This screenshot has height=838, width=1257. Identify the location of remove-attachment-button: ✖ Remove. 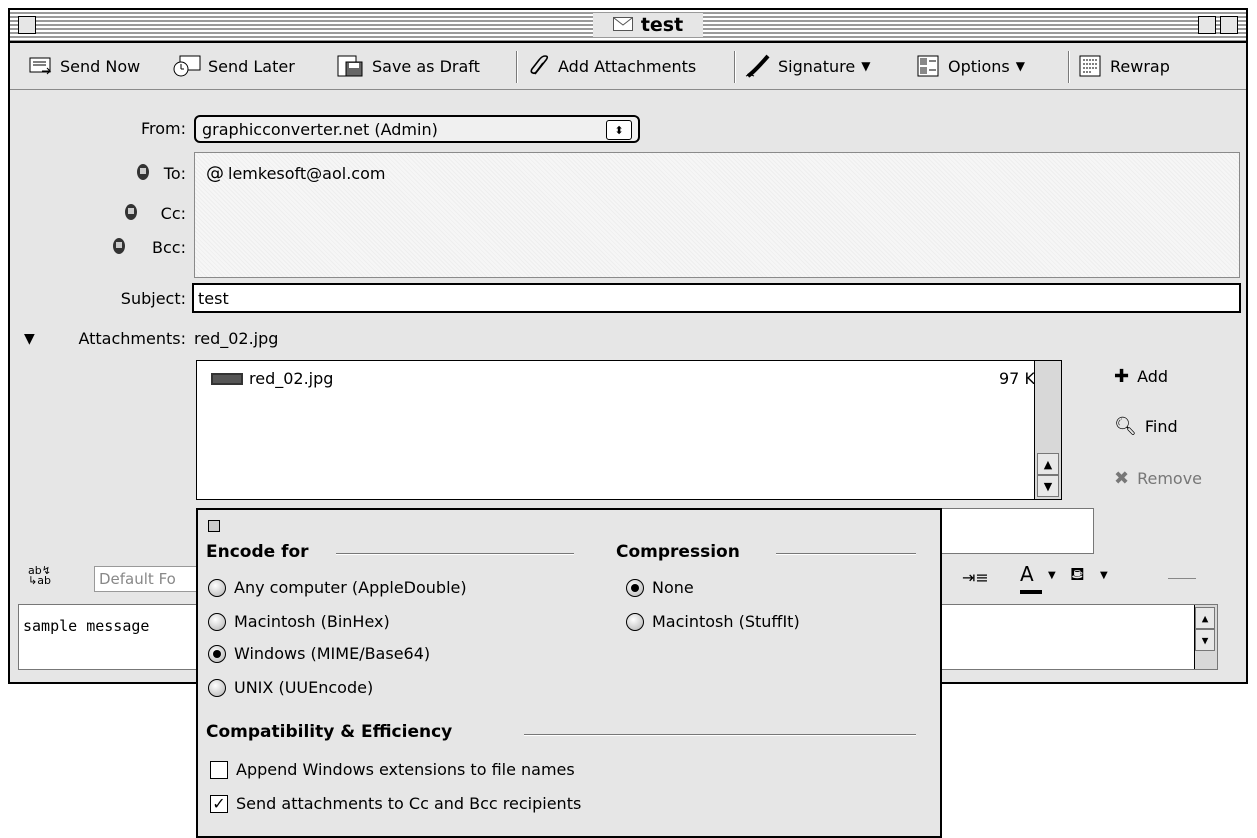
(1158, 478).